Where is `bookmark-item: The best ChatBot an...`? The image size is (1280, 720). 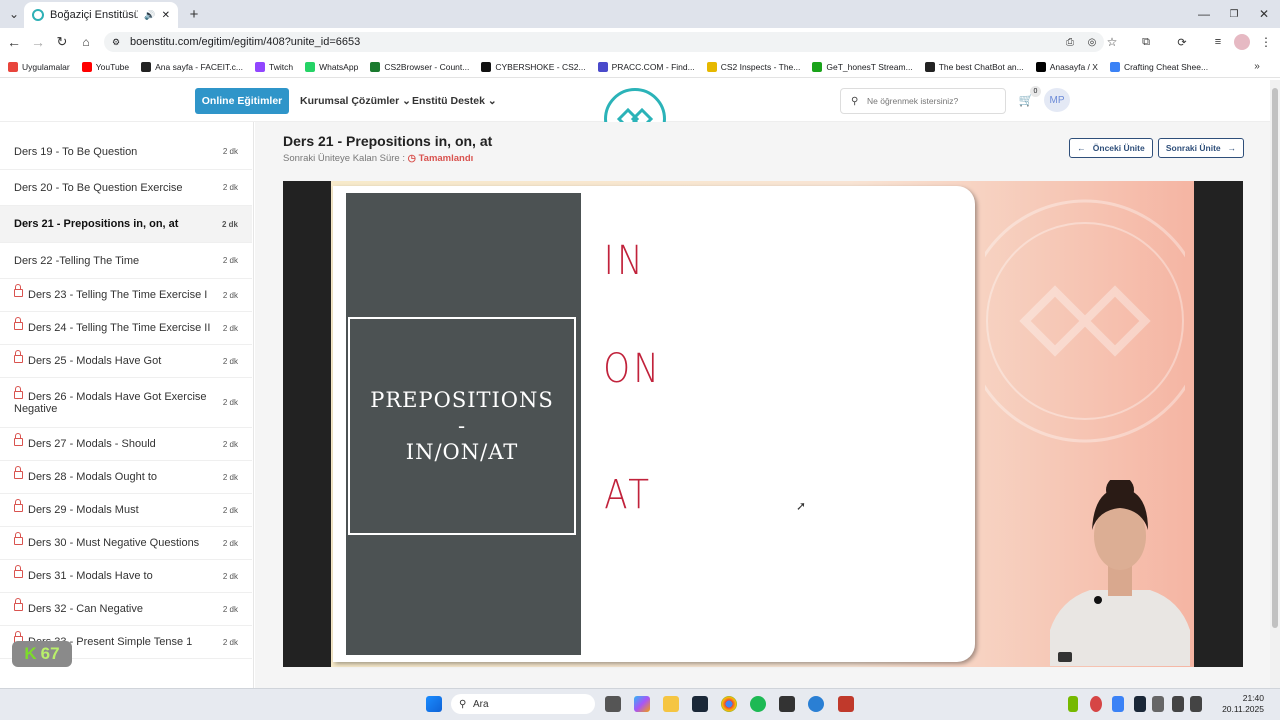
bookmark-item: The best ChatBot an... is located at coordinates (974, 66).